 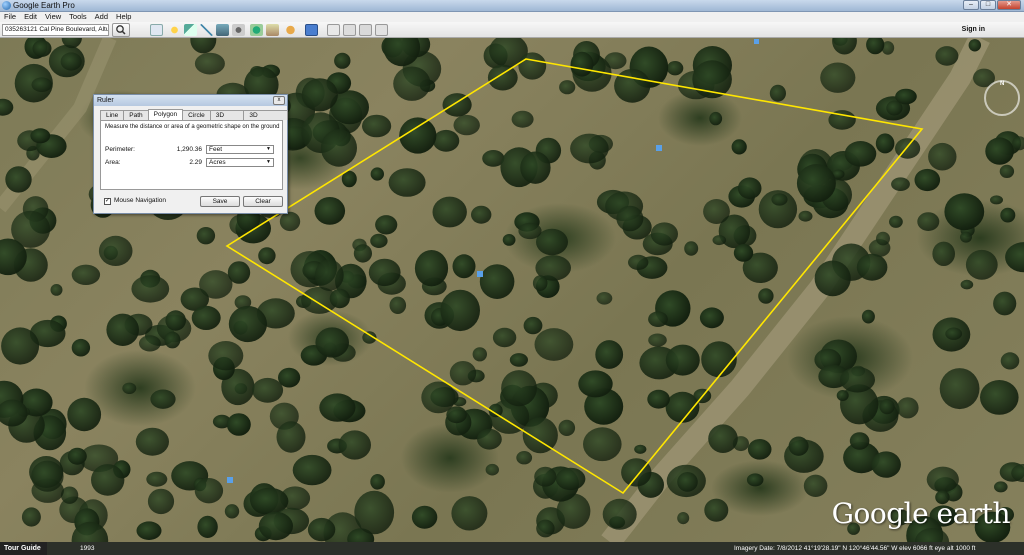 I want to click on add-overlay-icon, so click(x=222, y=30).